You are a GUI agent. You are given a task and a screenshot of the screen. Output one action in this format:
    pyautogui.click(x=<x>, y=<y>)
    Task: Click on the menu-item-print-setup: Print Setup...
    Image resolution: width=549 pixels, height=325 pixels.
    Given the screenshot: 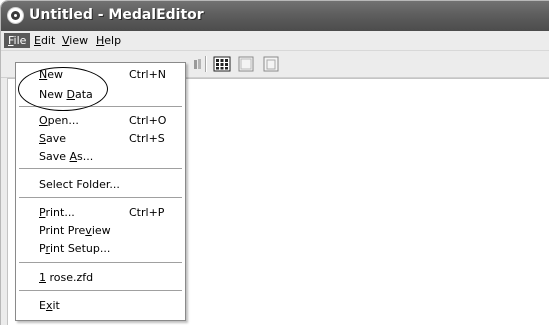 What is the action you would take?
    pyautogui.click(x=74, y=248)
    